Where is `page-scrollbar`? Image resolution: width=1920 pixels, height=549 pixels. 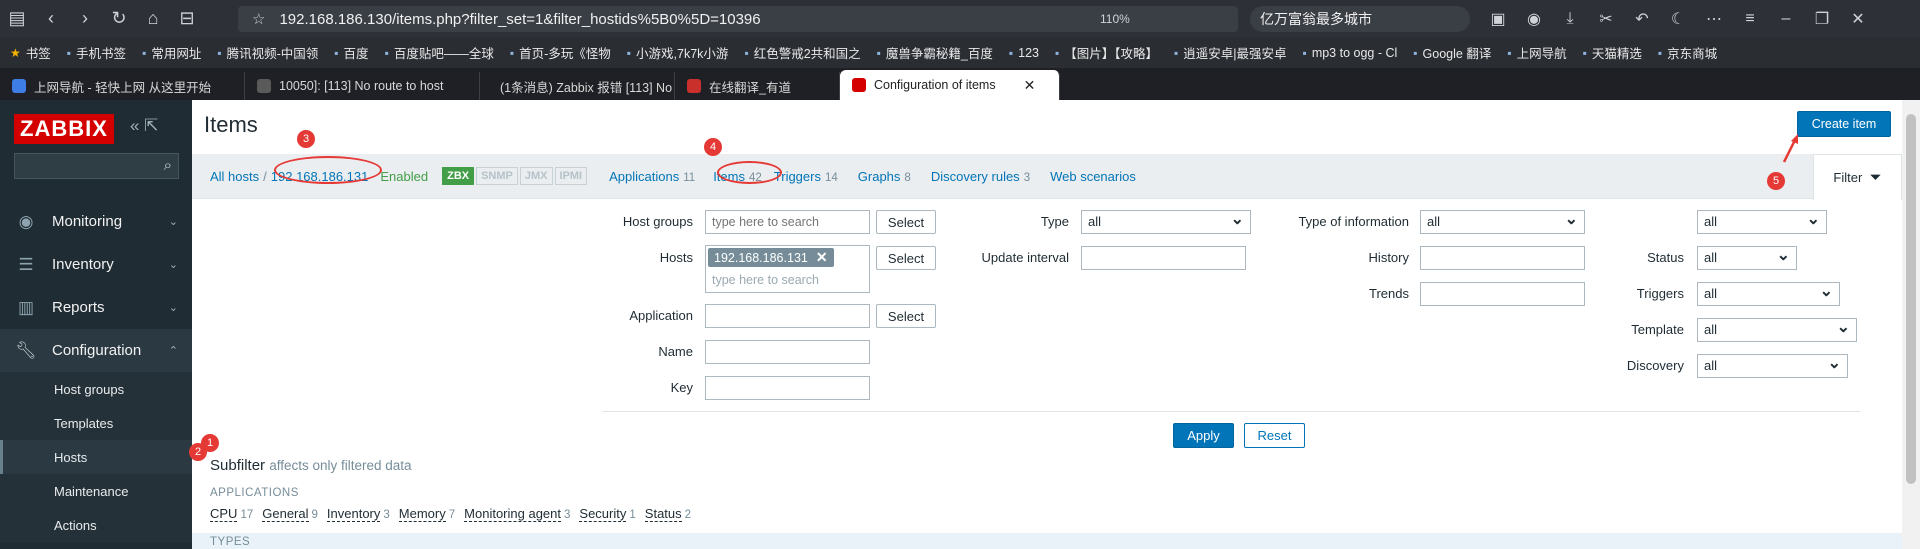 page-scrollbar is located at coordinates (1911, 324).